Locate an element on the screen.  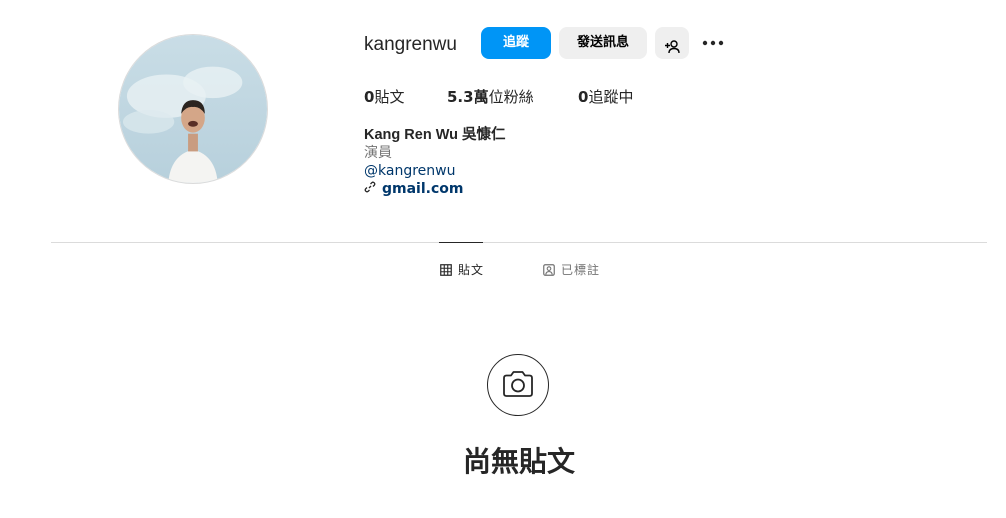
bio-full-name: Kang Ren Wu 吳慷仁 is located at coordinates (435, 135).